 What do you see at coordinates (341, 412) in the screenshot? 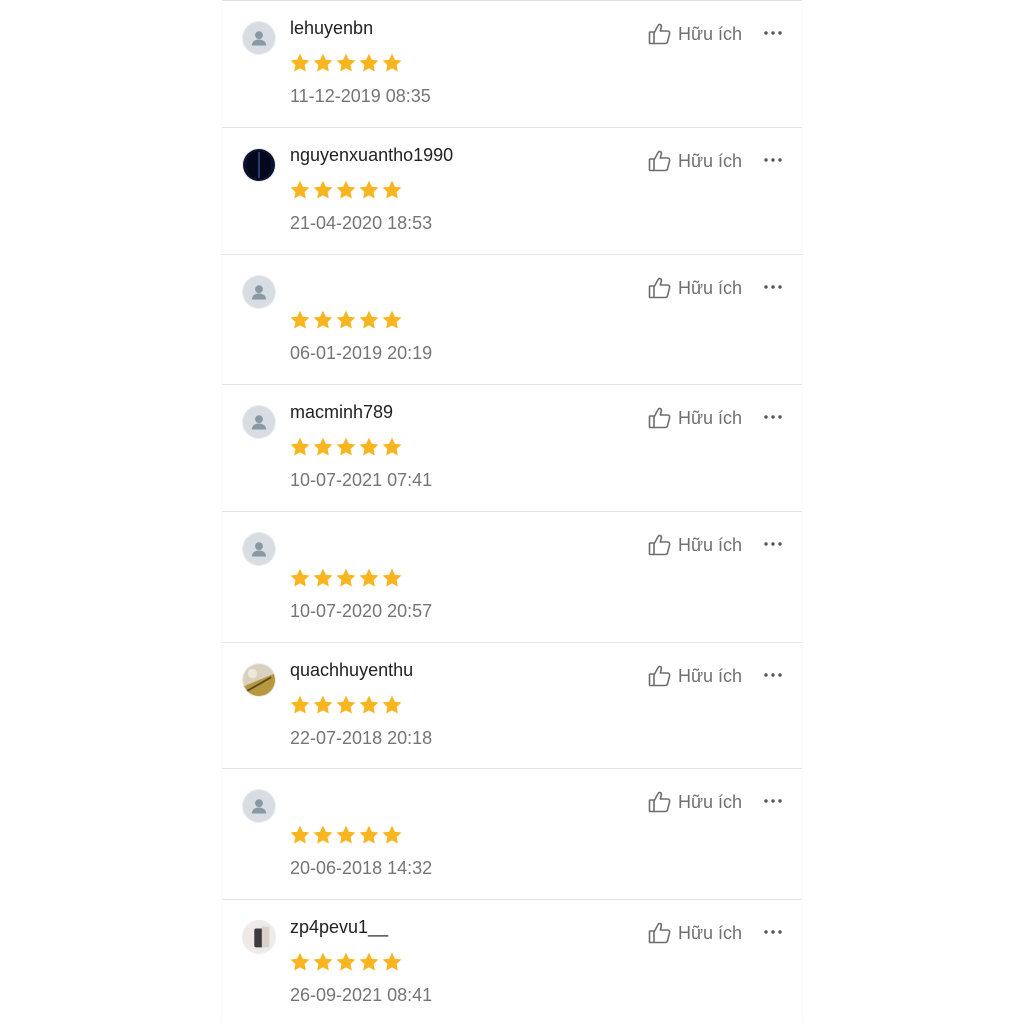
I see `reviewer-username: macminh789` at bounding box center [341, 412].